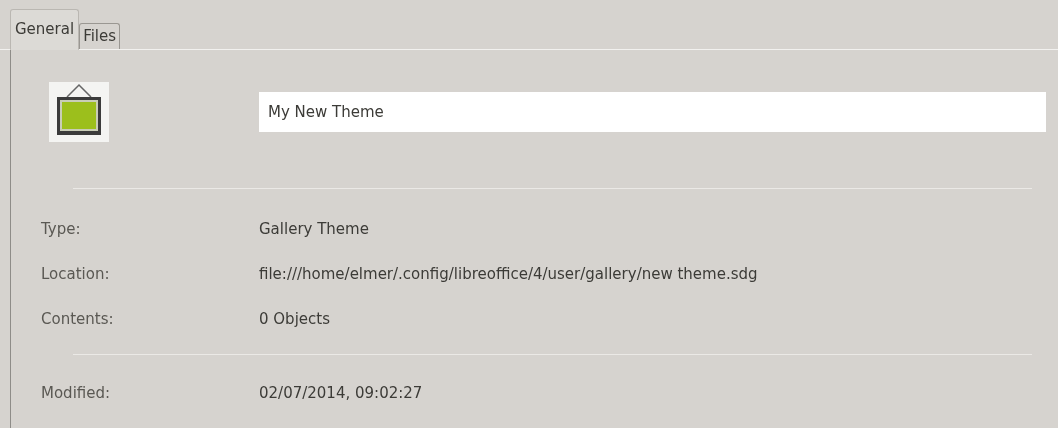  I want to click on tab: General, so click(45, 29).